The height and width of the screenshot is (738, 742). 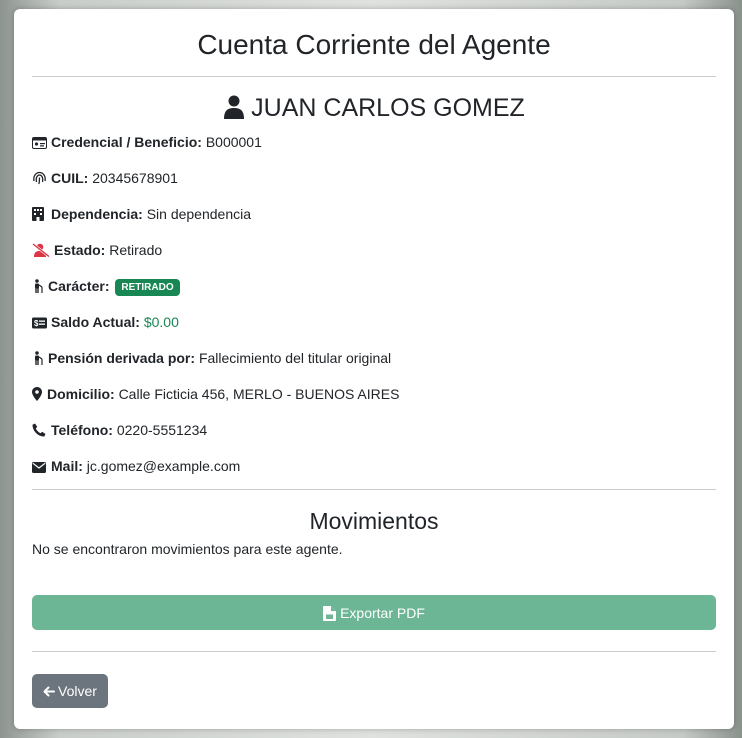 I want to click on arrow-left-icon, so click(x=49, y=691).